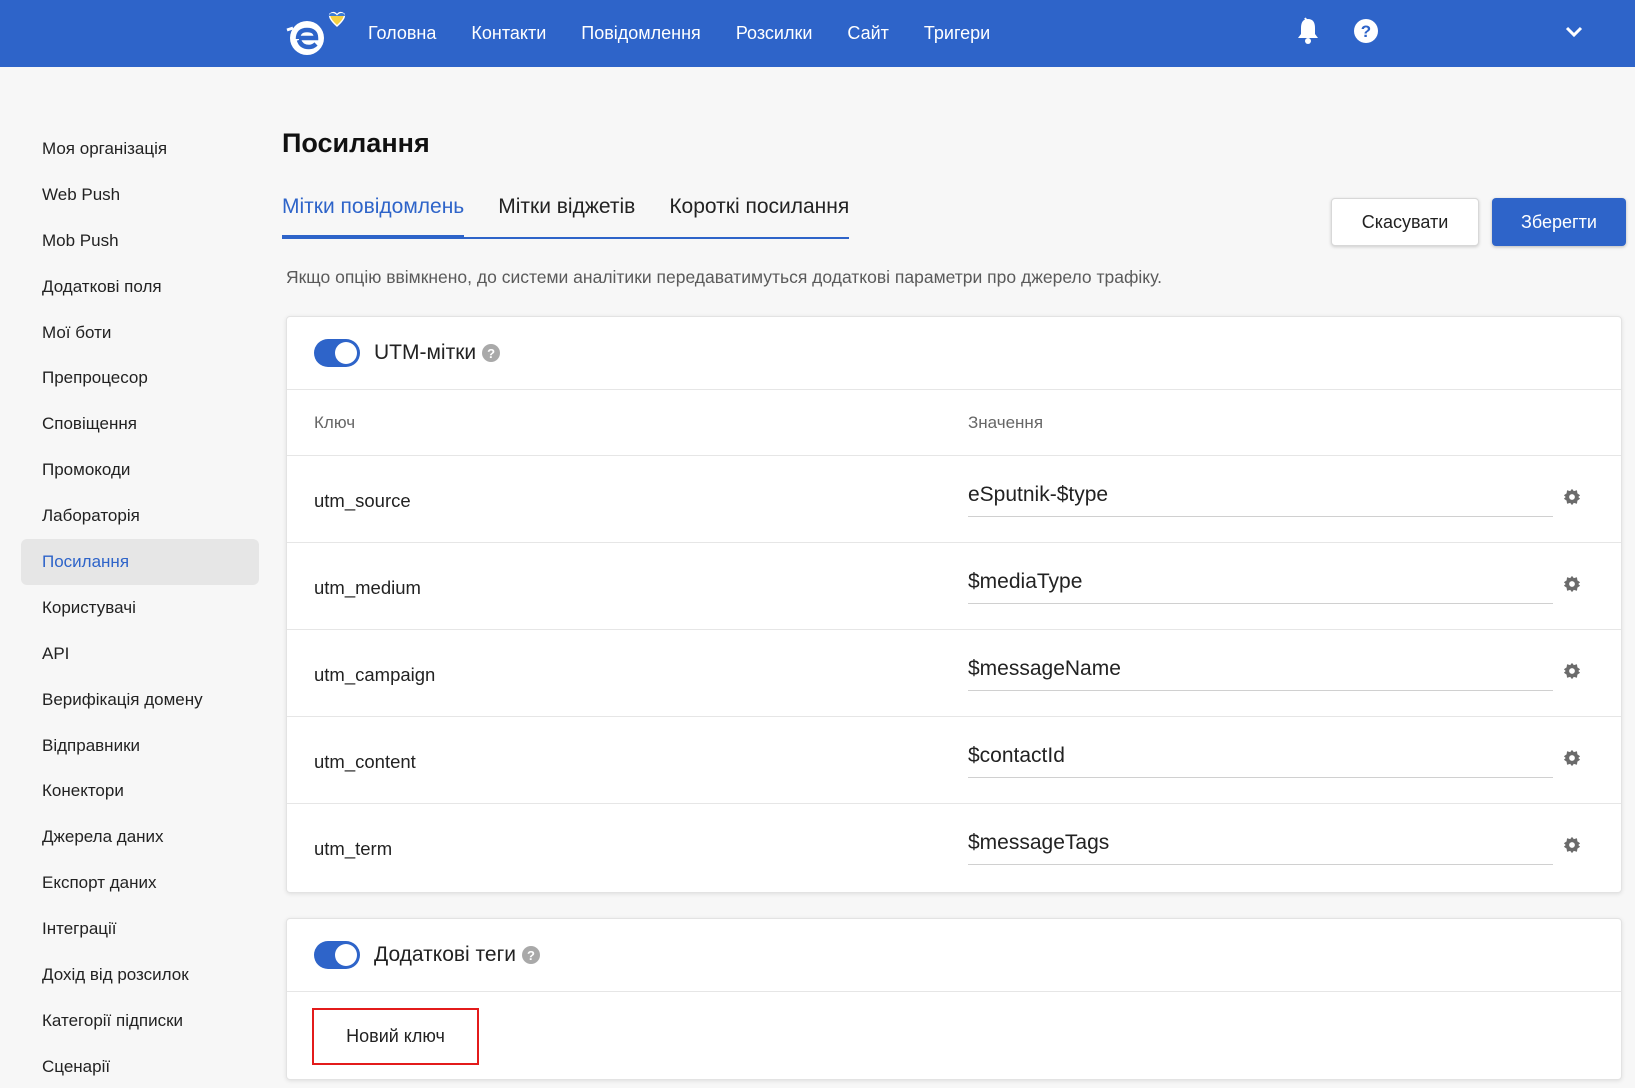  Describe the element at coordinates (140, 195) in the screenshot. I see `sidebar-item-web-push: Web Push` at that location.